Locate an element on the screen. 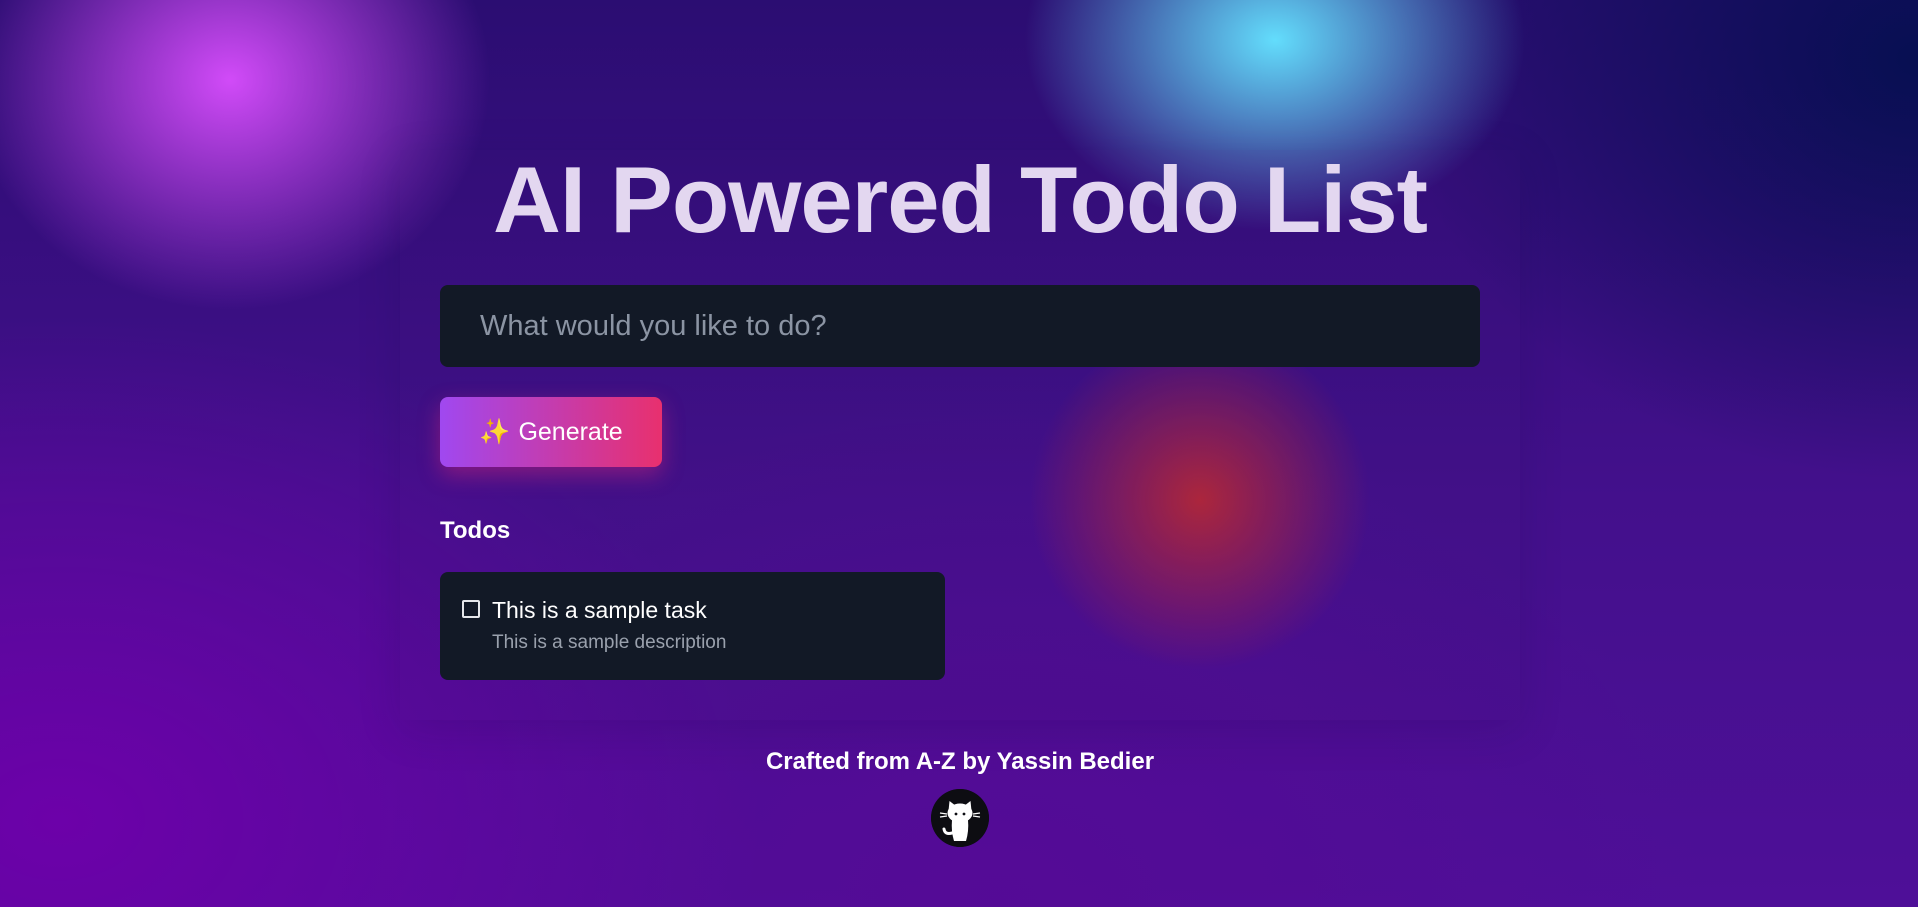 This screenshot has height=907, width=1918. page-title: AI Powered Todo List is located at coordinates (960, 199).